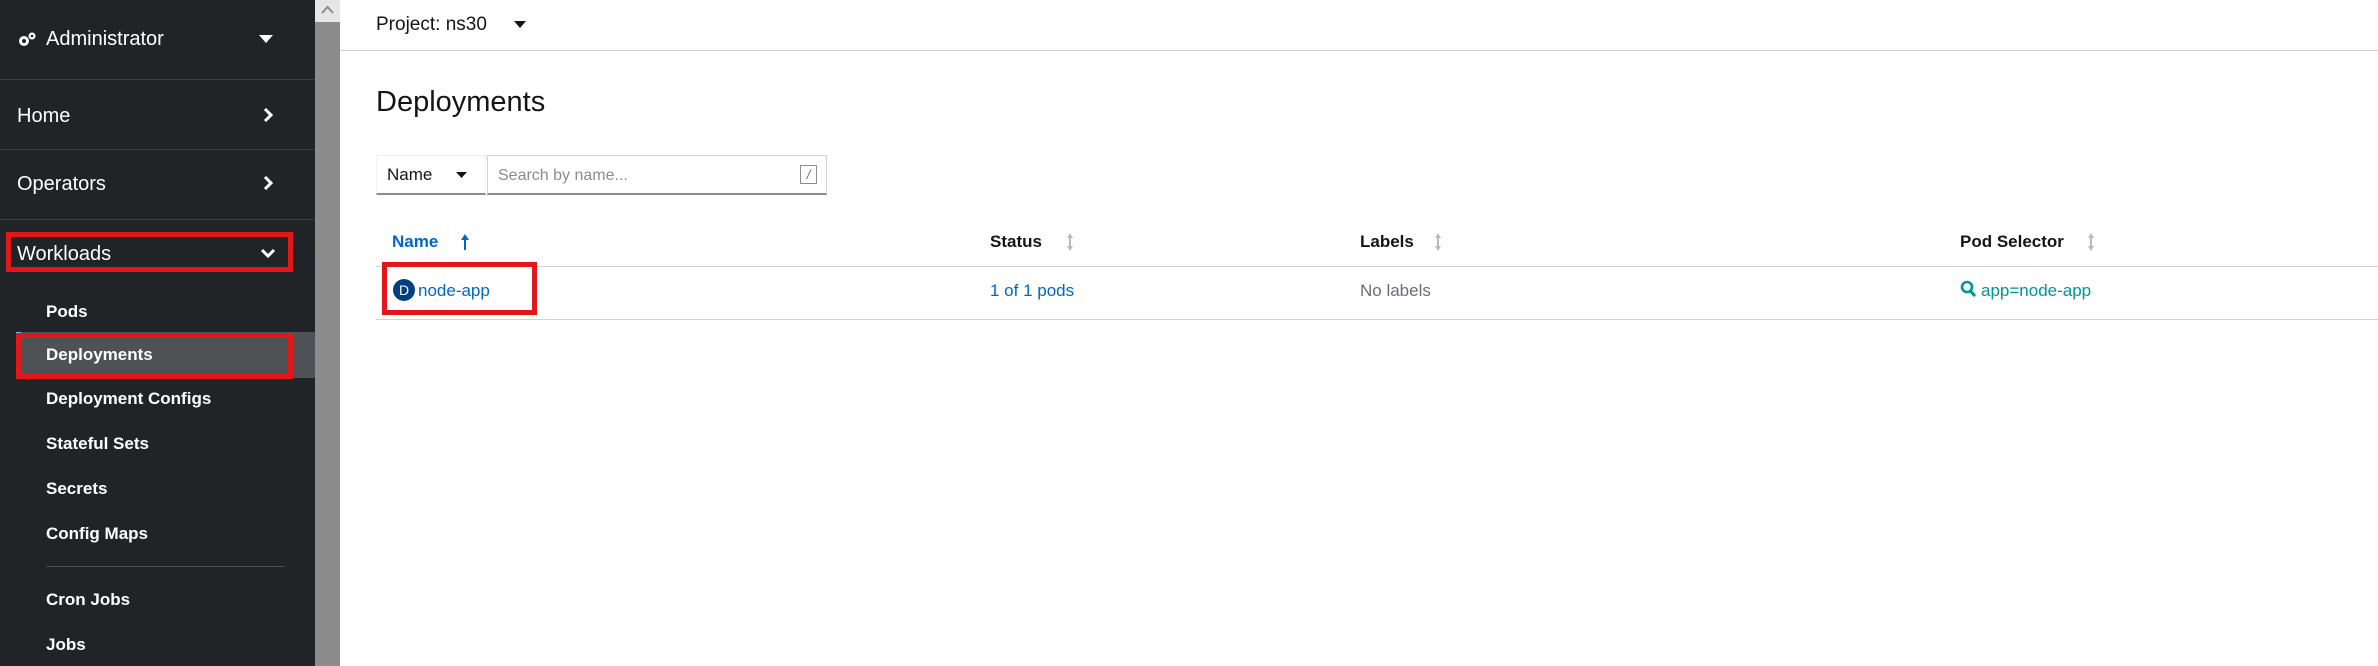 Image resolution: width=2378 pixels, height=666 pixels. I want to click on nav-item-deployments: Deployments, so click(165, 355).